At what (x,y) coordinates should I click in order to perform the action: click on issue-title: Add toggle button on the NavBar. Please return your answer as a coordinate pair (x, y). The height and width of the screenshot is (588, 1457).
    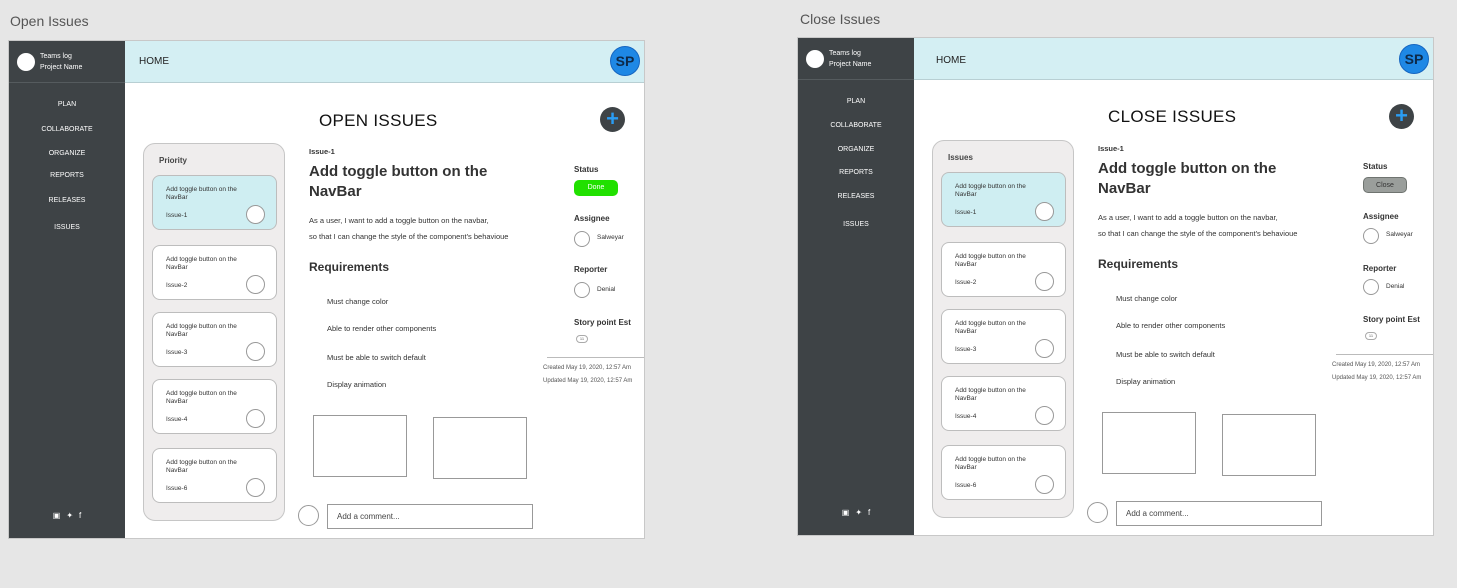
    Looking at the image, I should click on (1187, 178).